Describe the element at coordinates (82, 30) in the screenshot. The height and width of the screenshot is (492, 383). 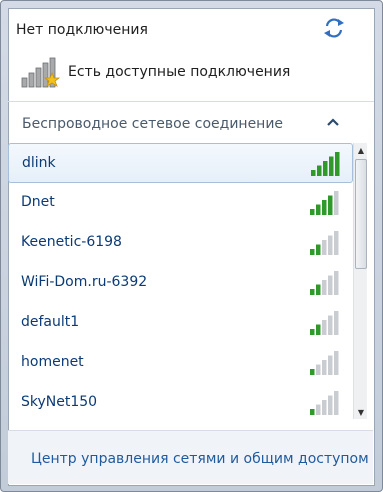
I see `connection-status-title: Нет подключения` at that location.